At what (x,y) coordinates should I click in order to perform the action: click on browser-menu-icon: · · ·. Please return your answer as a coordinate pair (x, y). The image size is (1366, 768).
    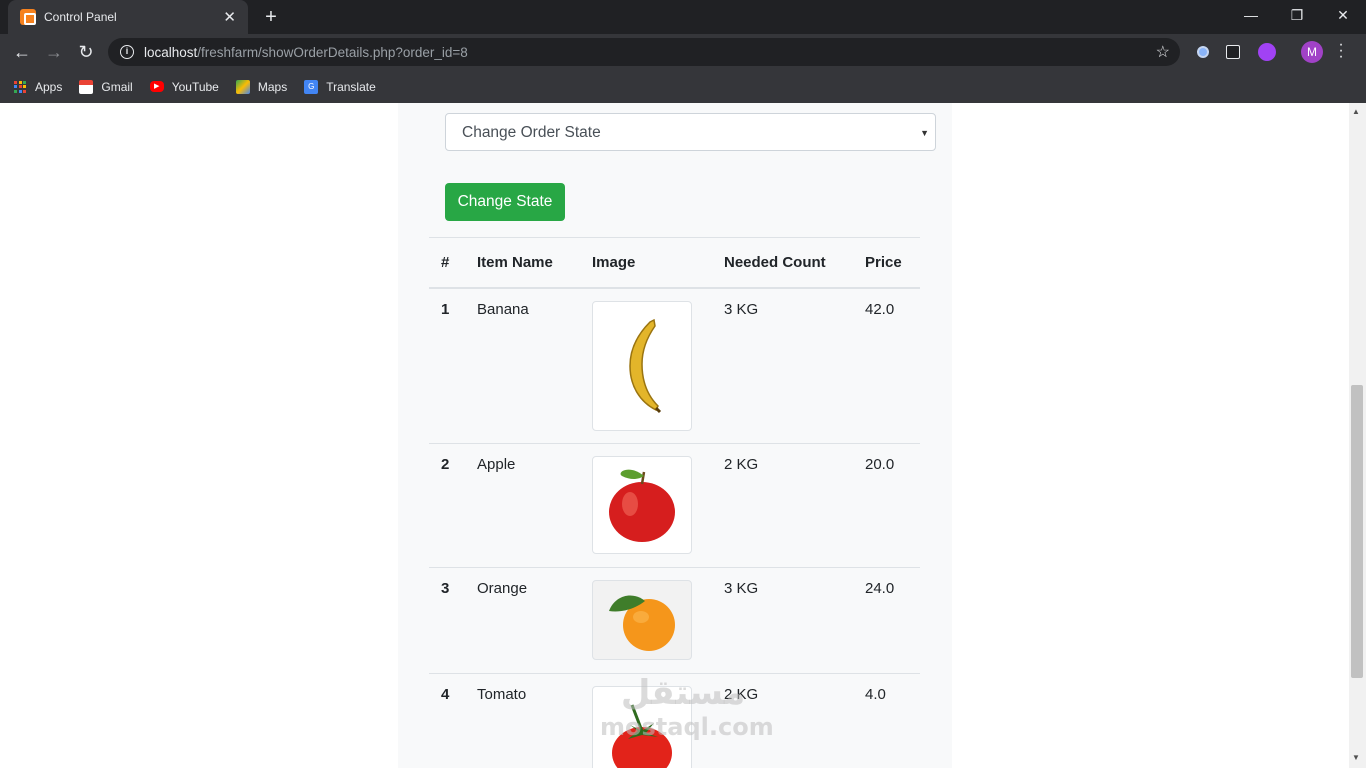
    Looking at the image, I should click on (1341, 51).